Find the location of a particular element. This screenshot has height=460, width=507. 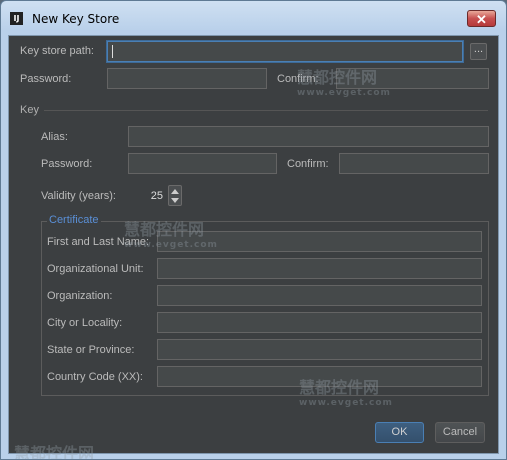

key-store-password-input is located at coordinates (187, 78).